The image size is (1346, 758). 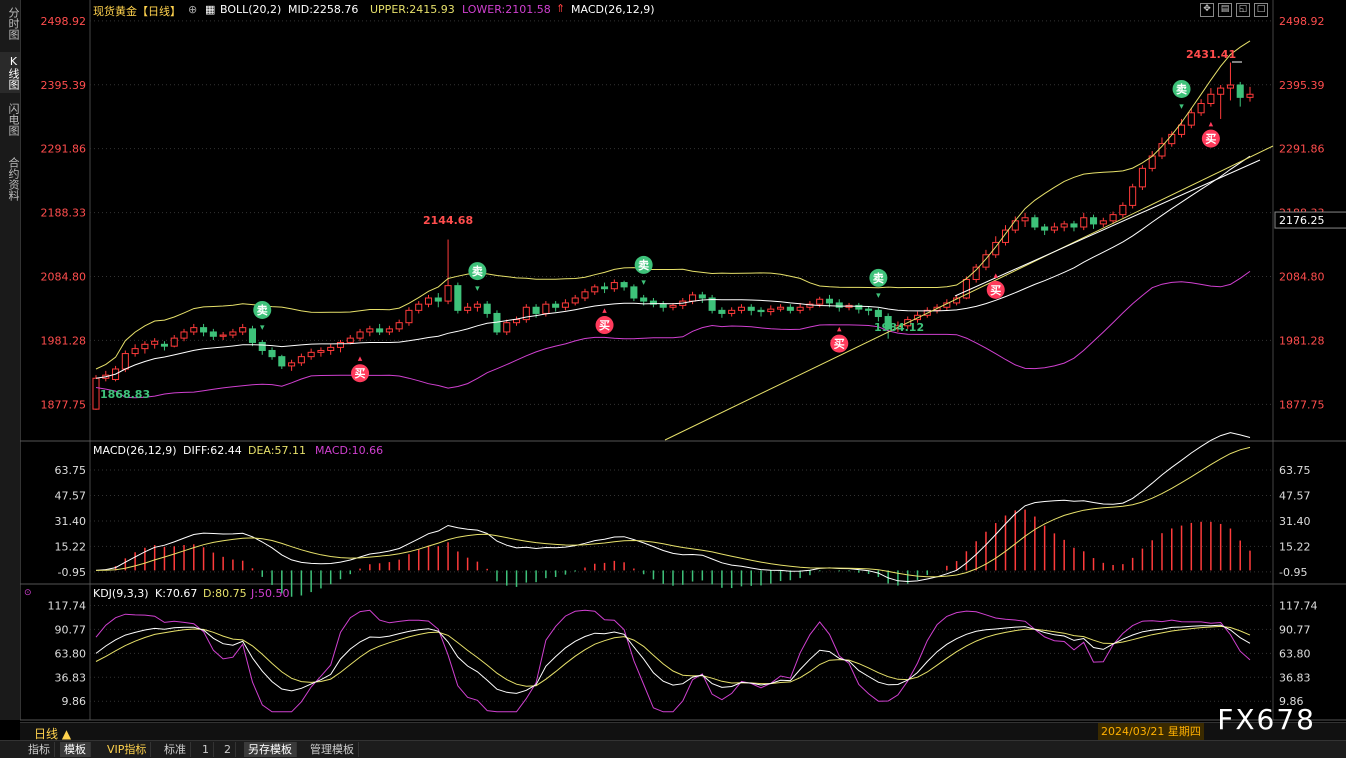 What do you see at coordinates (448, 220) in the screenshot?
I see `high-annotation: 2144.68` at bounding box center [448, 220].